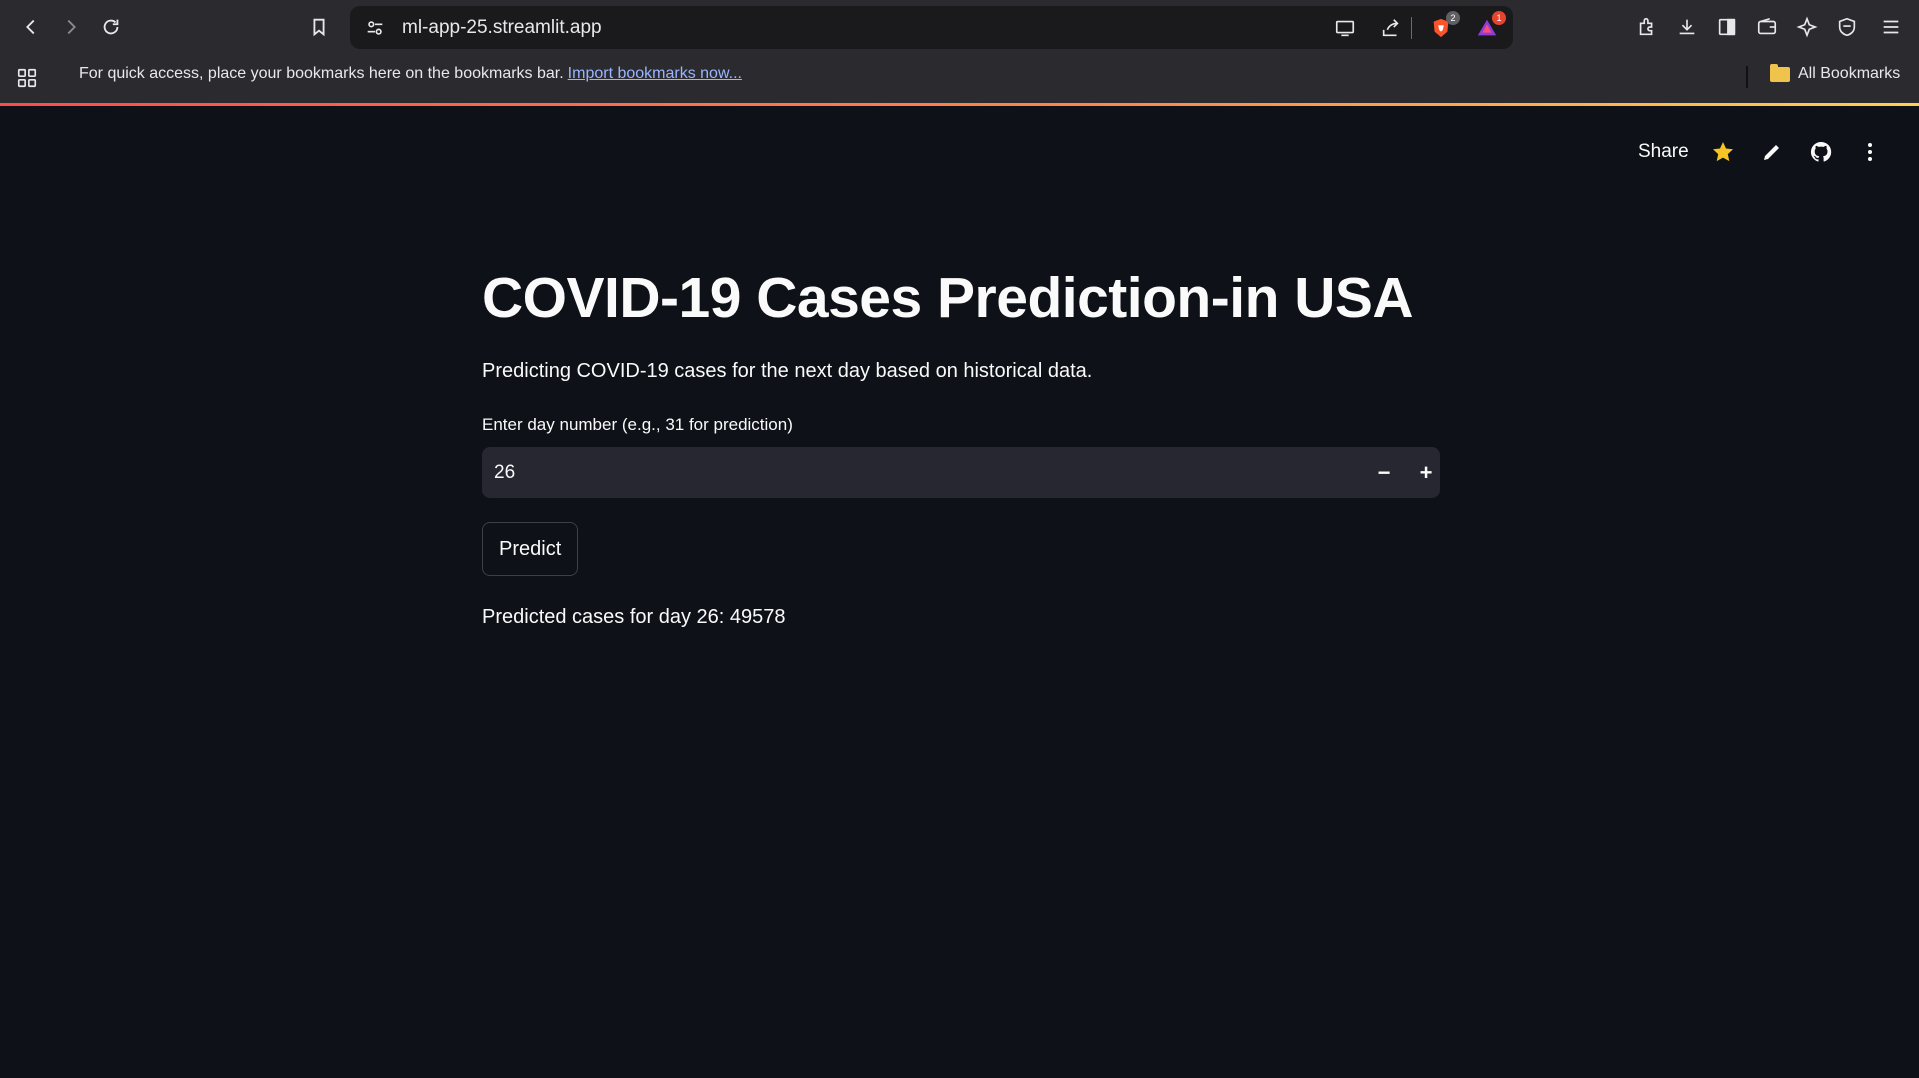 The image size is (1919, 1078). I want to click on cast-icon, so click(1345, 28).